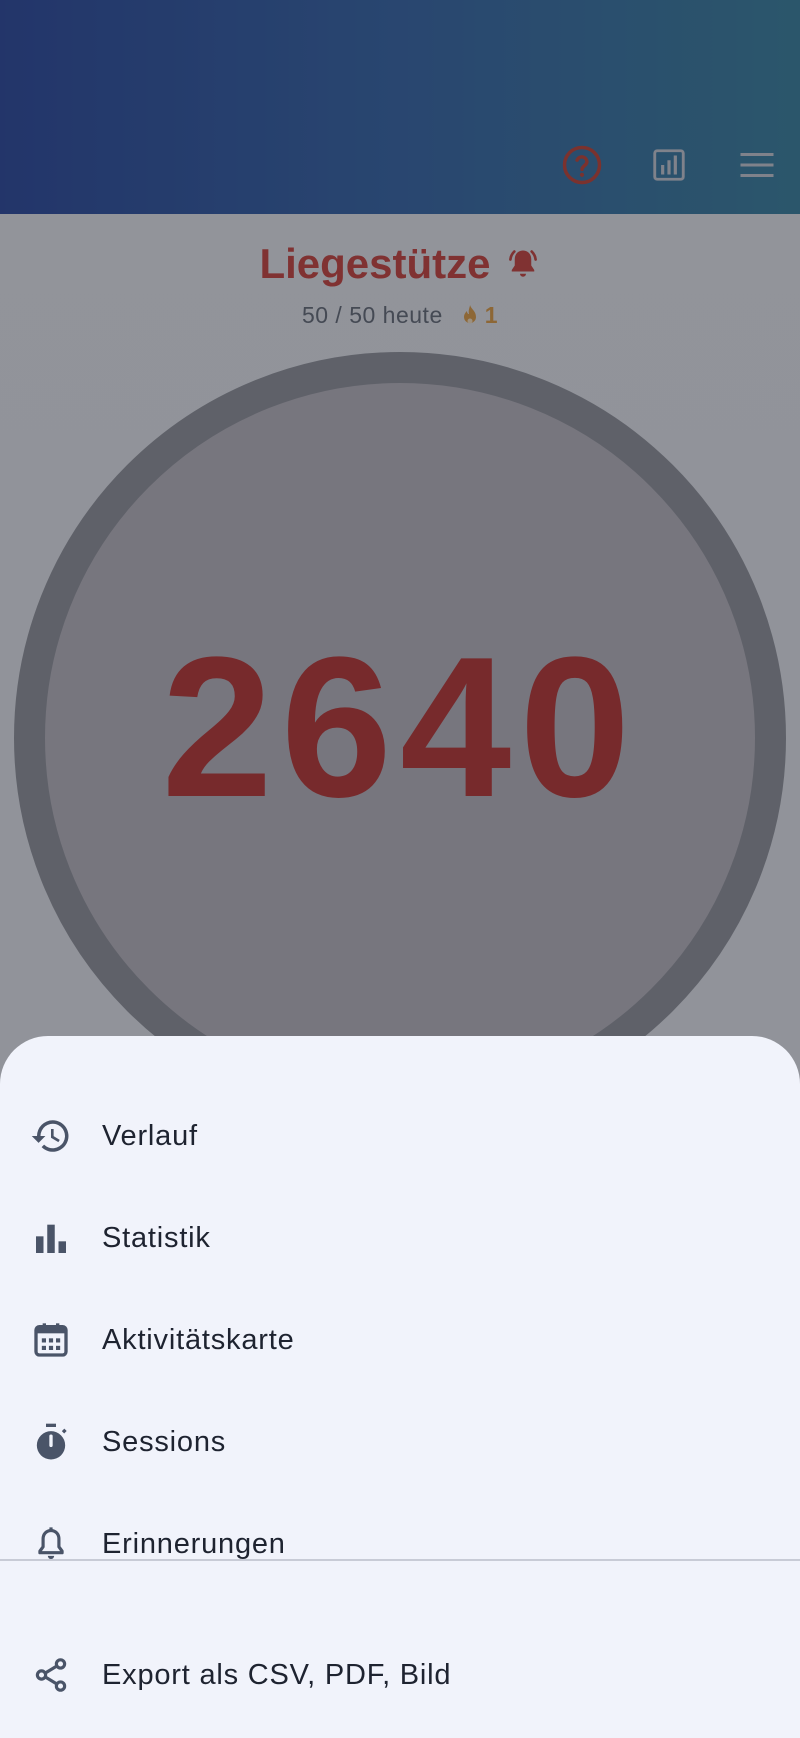 The image size is (800, 1738). I want to click on menu-item-label: Aktivitätskarte, so click(198, 1339).